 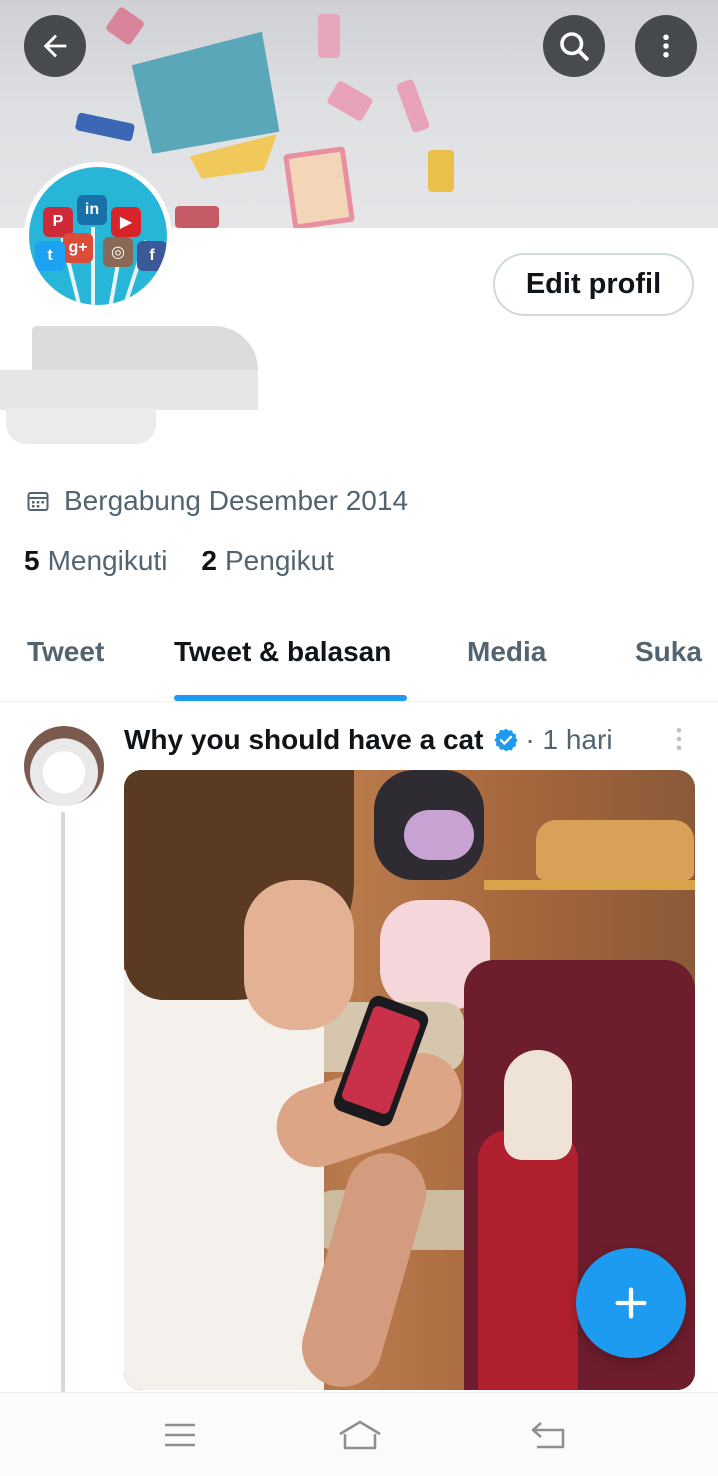 I want to click on calendar-icon, so click(x=38, y=501).